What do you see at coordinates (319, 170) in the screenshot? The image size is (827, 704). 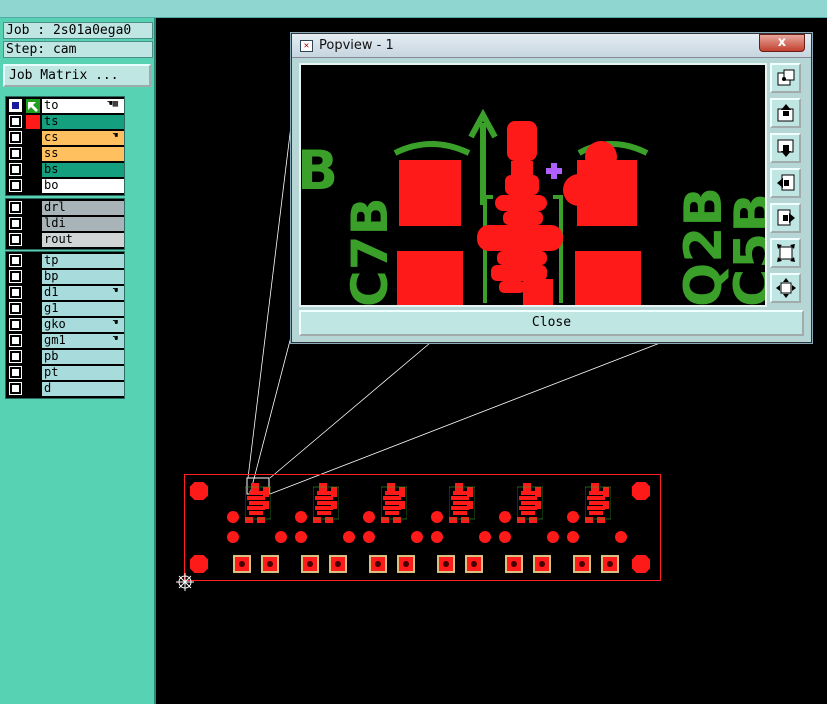 I see `silk-label-b: B` at bounding box center [319, 170].